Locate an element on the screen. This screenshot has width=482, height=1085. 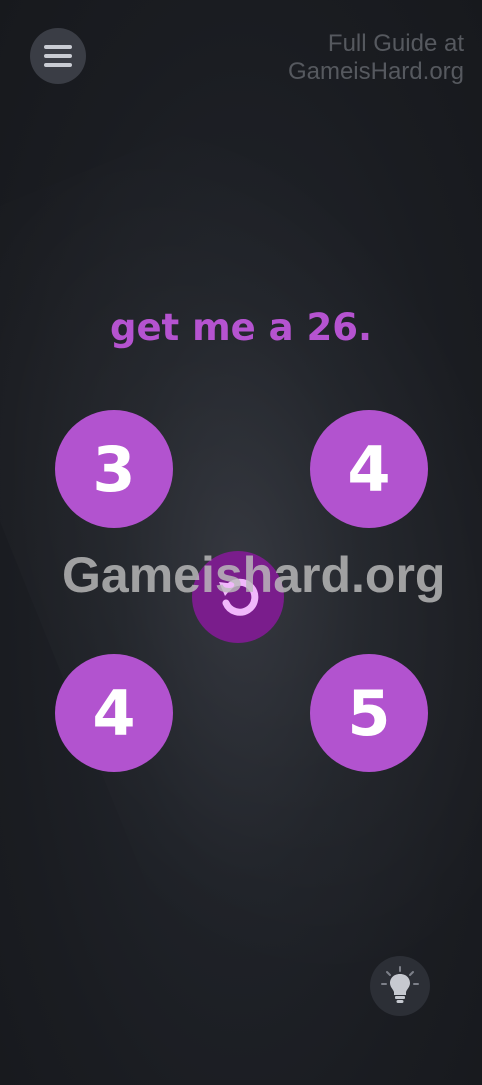
guide-link-text: Full Guide at GameisHard.org is located at coordinates (376, 58).